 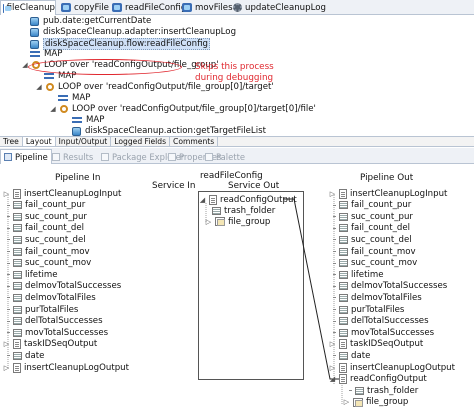 I want to click on tab-results: Results, so click(x=72, y=156).